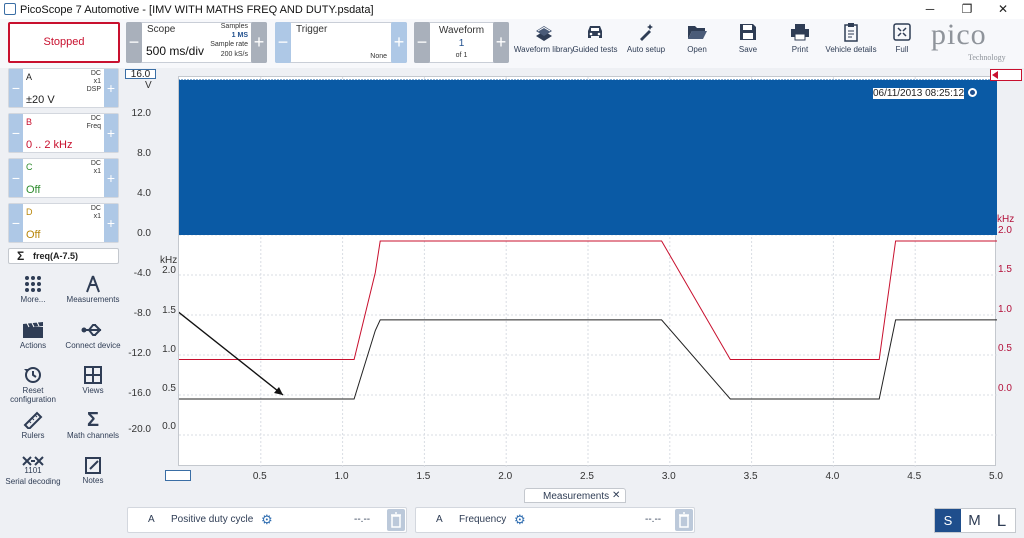 The image size is (1024, 538). What do you see at coordinates (230, 35) in the screenshot?
I see `samples-value: 1 MS` at bounding box center [230, 35].